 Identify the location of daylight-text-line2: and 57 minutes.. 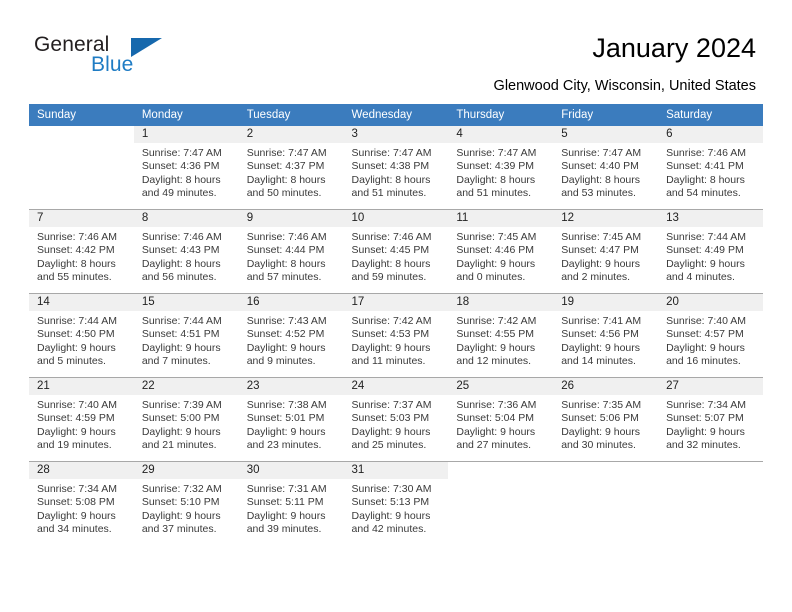
(284, 277).